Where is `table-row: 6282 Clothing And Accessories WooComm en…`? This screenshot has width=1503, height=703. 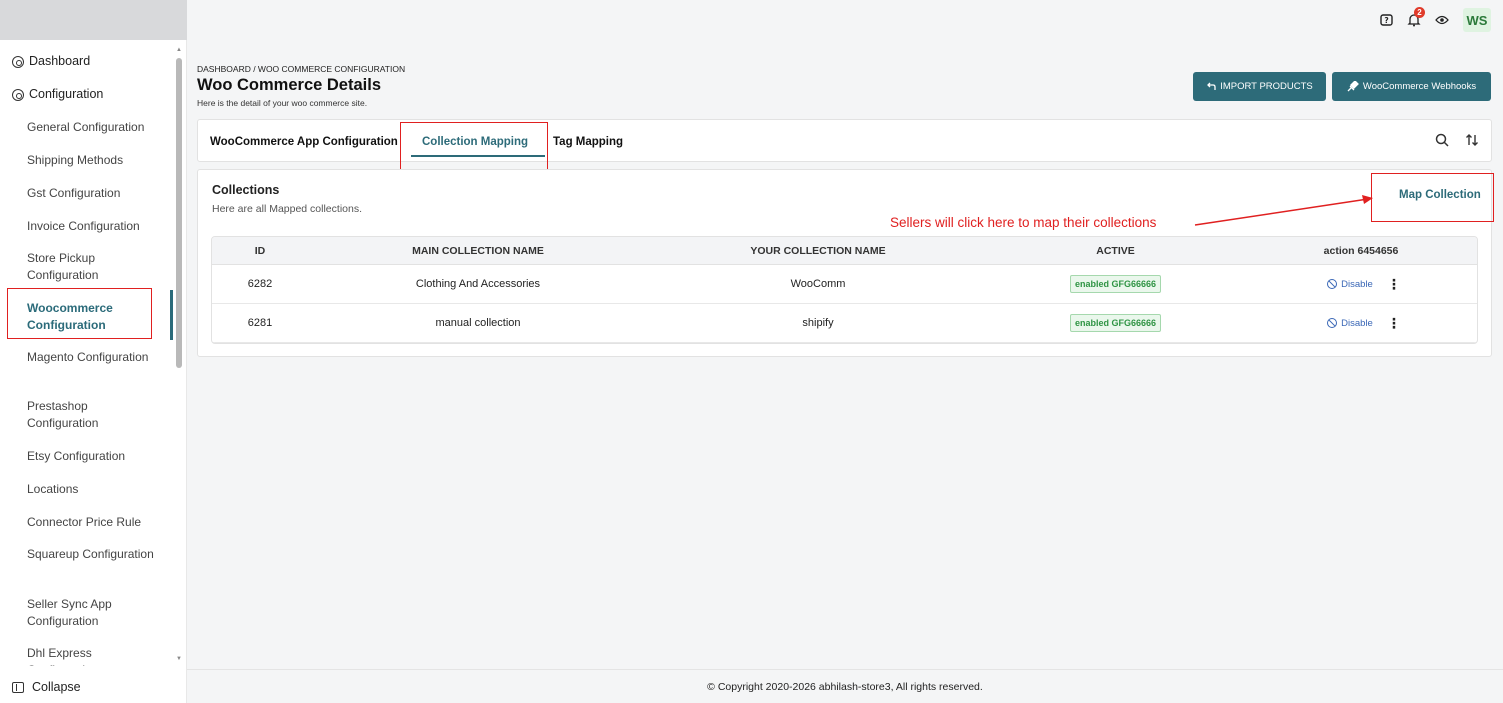
table-row: 6282 Clothing And Accessories WooComm en… is located at coordinates (844, 284).